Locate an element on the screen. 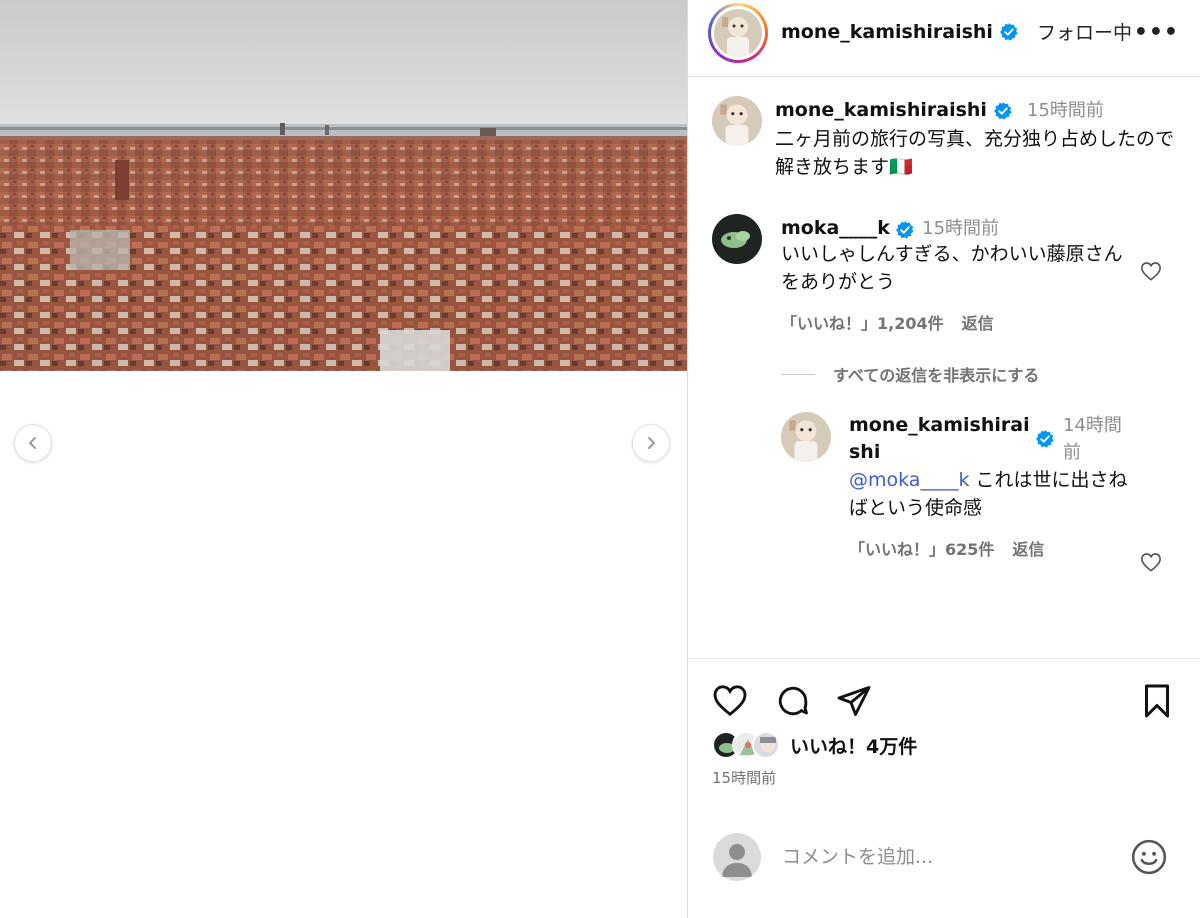  like-heart-icon is located at coordinates (730, 700).